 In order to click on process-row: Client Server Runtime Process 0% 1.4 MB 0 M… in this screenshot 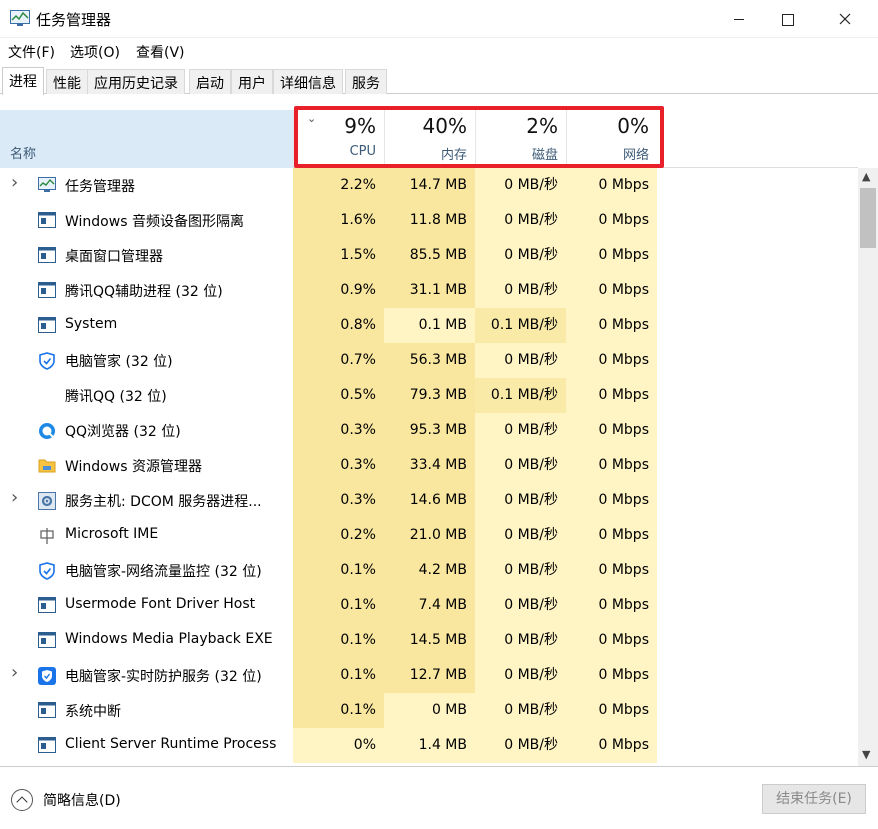, I will do `click(429, 745)`.